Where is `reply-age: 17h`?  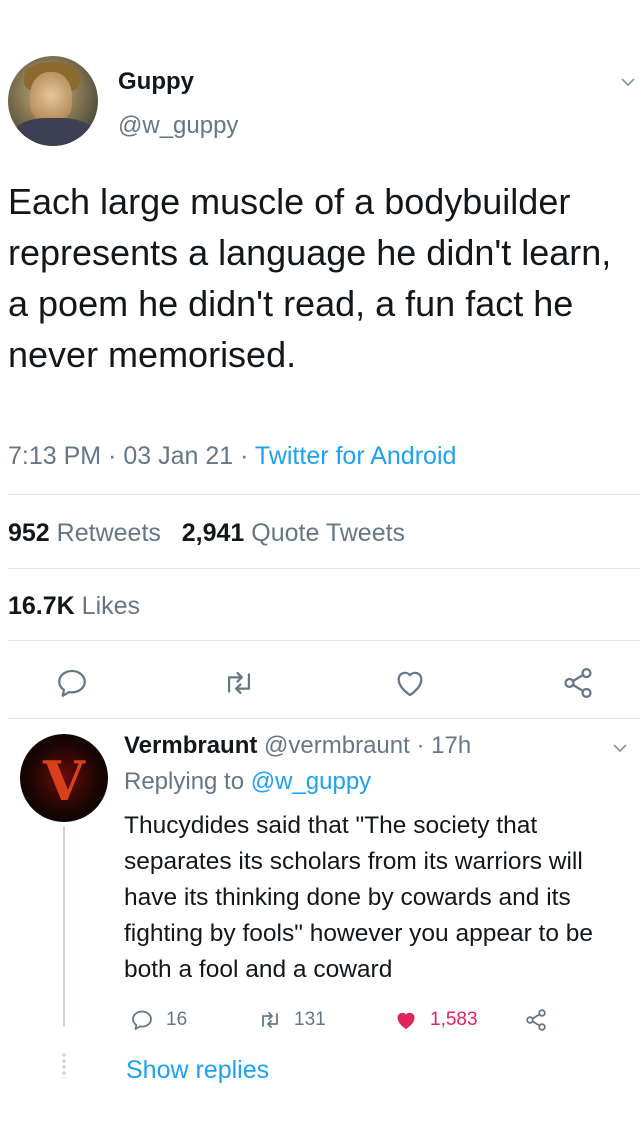 reply-age: 17h is located at coordinates (451, 745).